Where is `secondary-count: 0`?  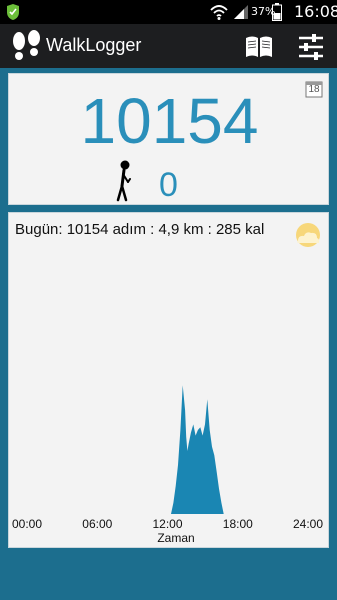
secondary-count: 0 is located at coordinates (168, 185).